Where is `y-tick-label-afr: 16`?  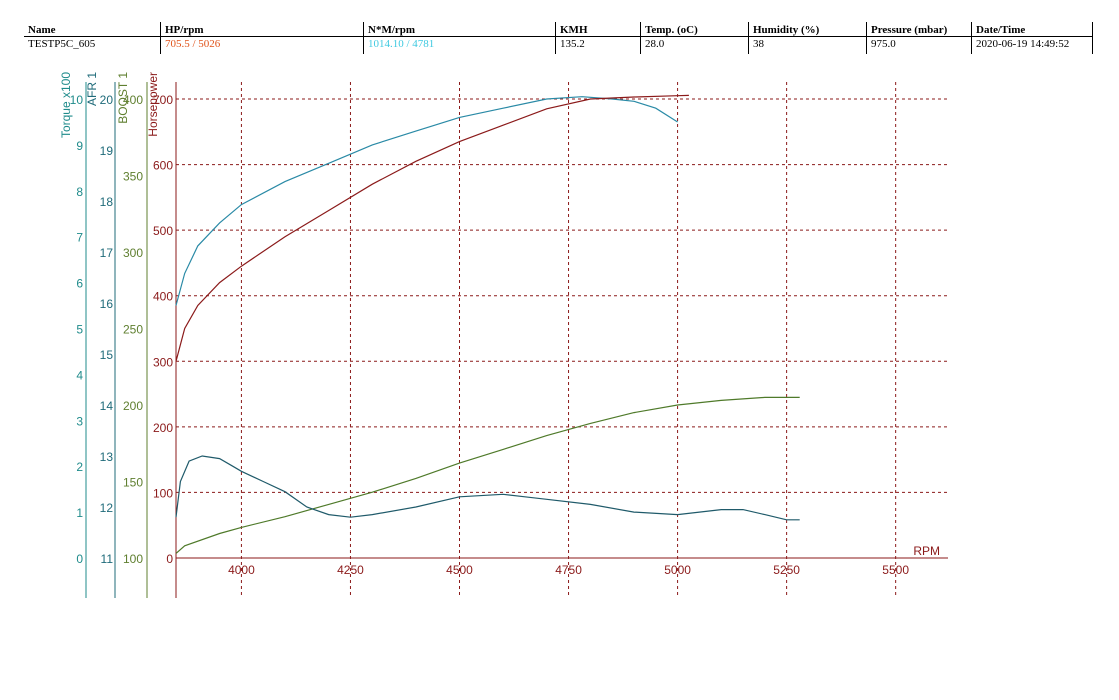 y-tick-label-afr: 16 is located at coordinates (107, 304).